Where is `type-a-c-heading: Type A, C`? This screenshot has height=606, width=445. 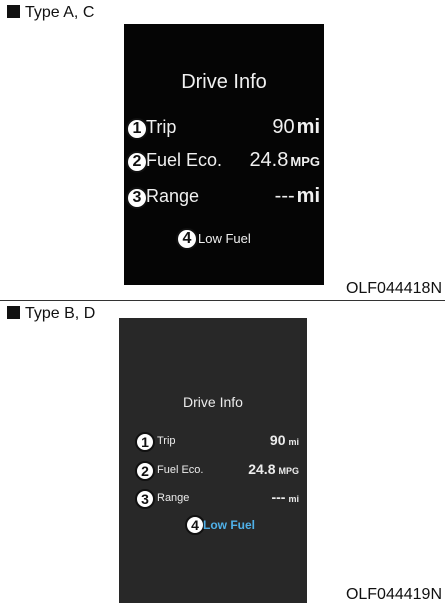 type-a-c-heading: Type A, C is located at coordinates (50, 13).